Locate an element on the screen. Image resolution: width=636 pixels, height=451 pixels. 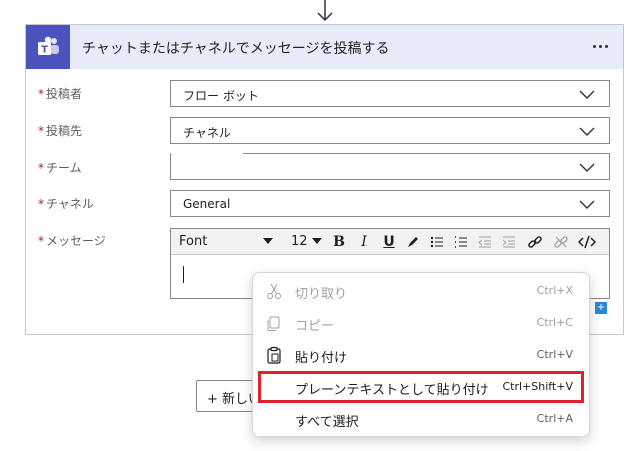
rich-text-toolbar: Font 12 B I U is located at coordinates (390, 242).